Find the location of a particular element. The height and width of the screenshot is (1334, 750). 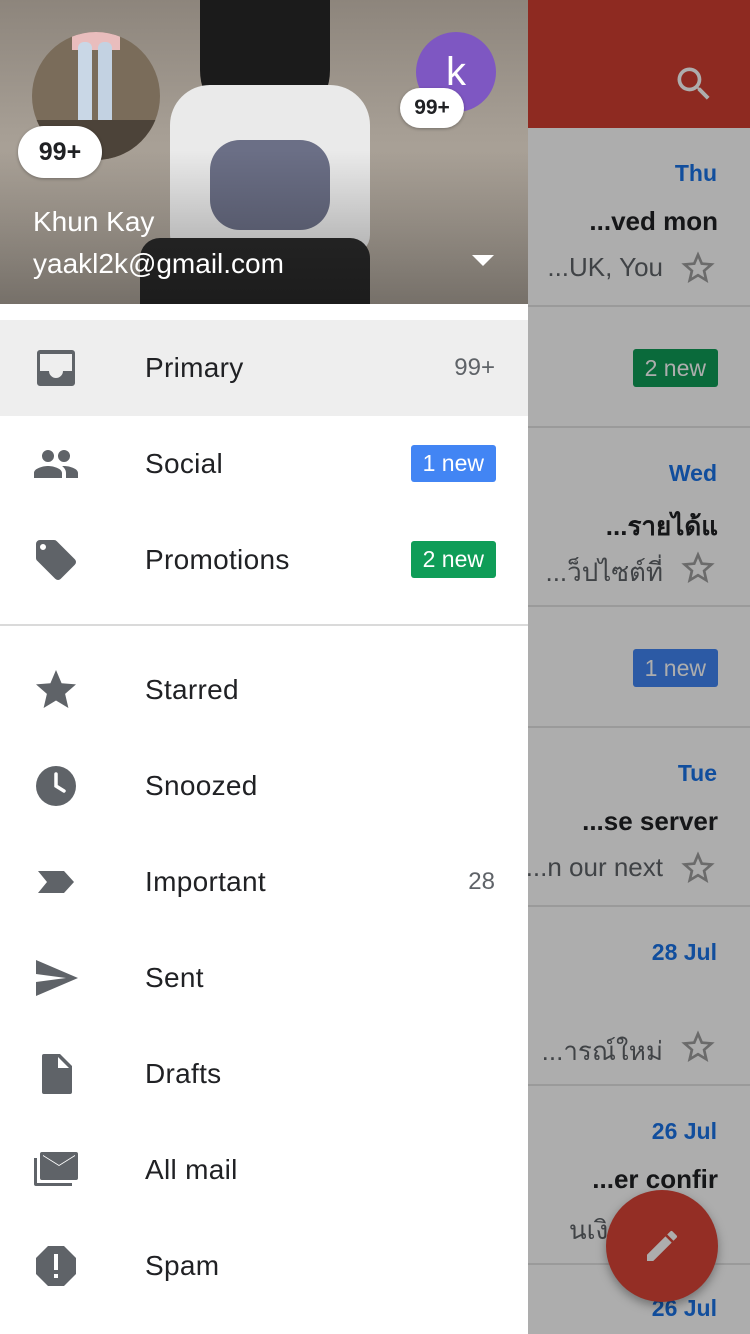

drawer-item-label: Promotions is located at coordinates (217, 559).